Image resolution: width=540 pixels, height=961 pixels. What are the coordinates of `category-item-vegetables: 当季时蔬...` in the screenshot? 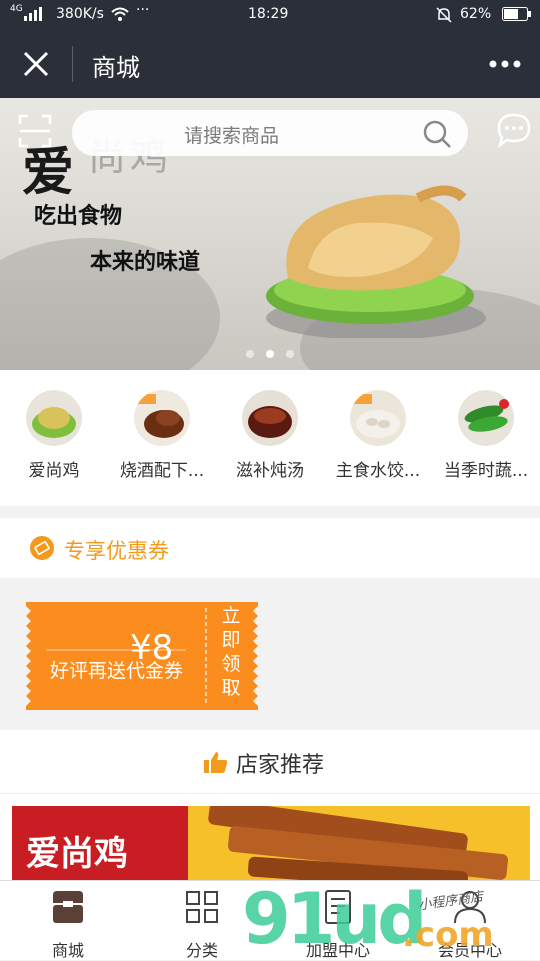 It's located at (486, 445).